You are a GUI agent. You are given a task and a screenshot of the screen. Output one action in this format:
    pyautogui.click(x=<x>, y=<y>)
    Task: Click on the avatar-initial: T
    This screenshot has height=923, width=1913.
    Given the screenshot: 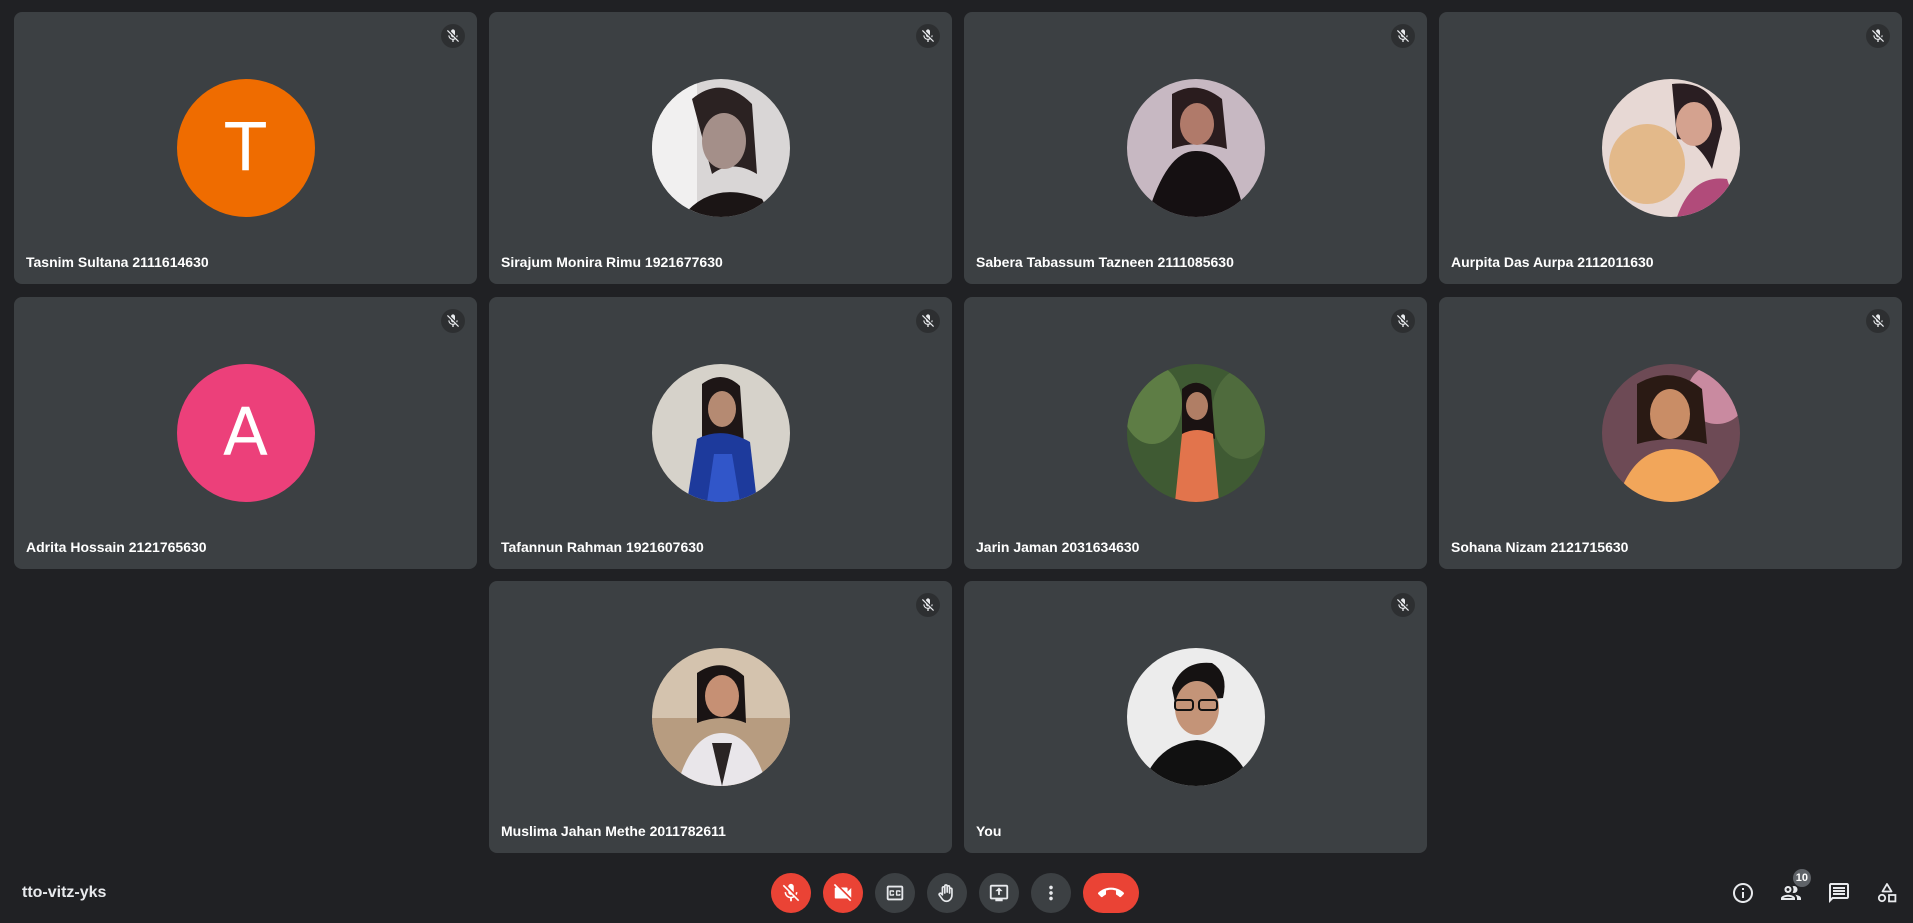 What is the action you would take?
    pyautogui.click(x=245, y=147)
    